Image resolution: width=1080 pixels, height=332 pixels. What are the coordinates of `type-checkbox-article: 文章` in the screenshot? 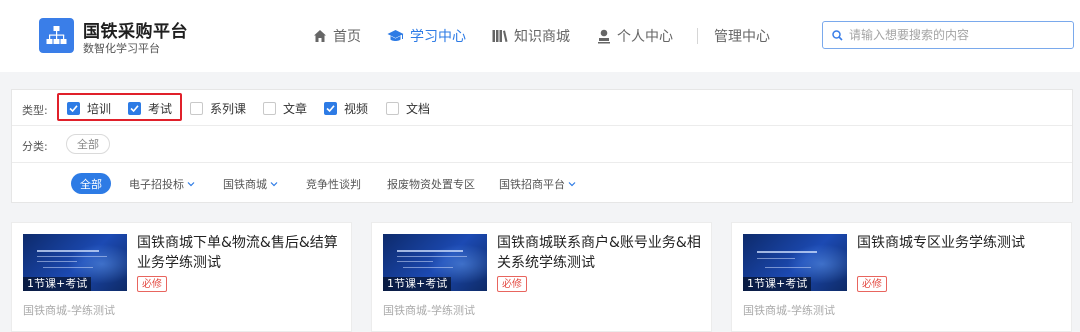 It's located at (285, 108).